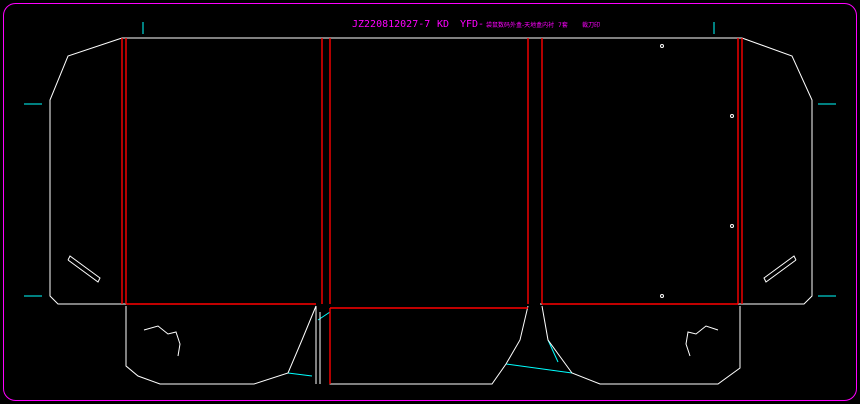 Image resolution: width=860 pixels, height=404 pixels. What do you see at coordinates (472, 24) in the screenshot?
I see `title-product: YFD-` at bounding box center [472, 24].